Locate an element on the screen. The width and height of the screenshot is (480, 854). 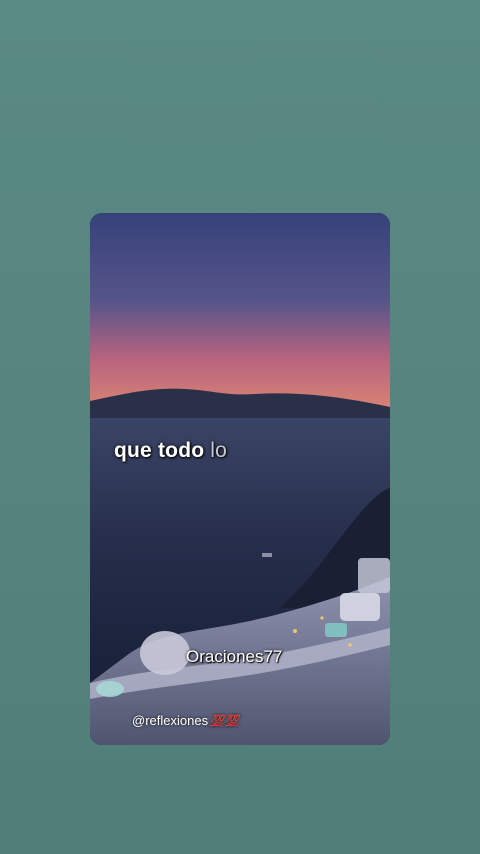
author-handle: @reflexiones 💯 💯 is located at coordinates (185, 720).